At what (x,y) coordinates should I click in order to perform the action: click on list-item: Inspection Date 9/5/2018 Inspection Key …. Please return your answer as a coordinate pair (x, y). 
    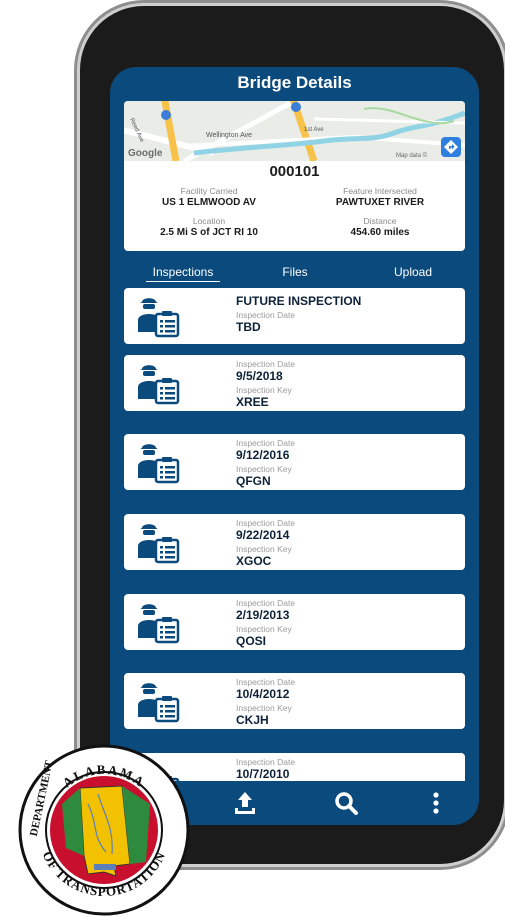
    Looking at the image, I should click on (294, 383).